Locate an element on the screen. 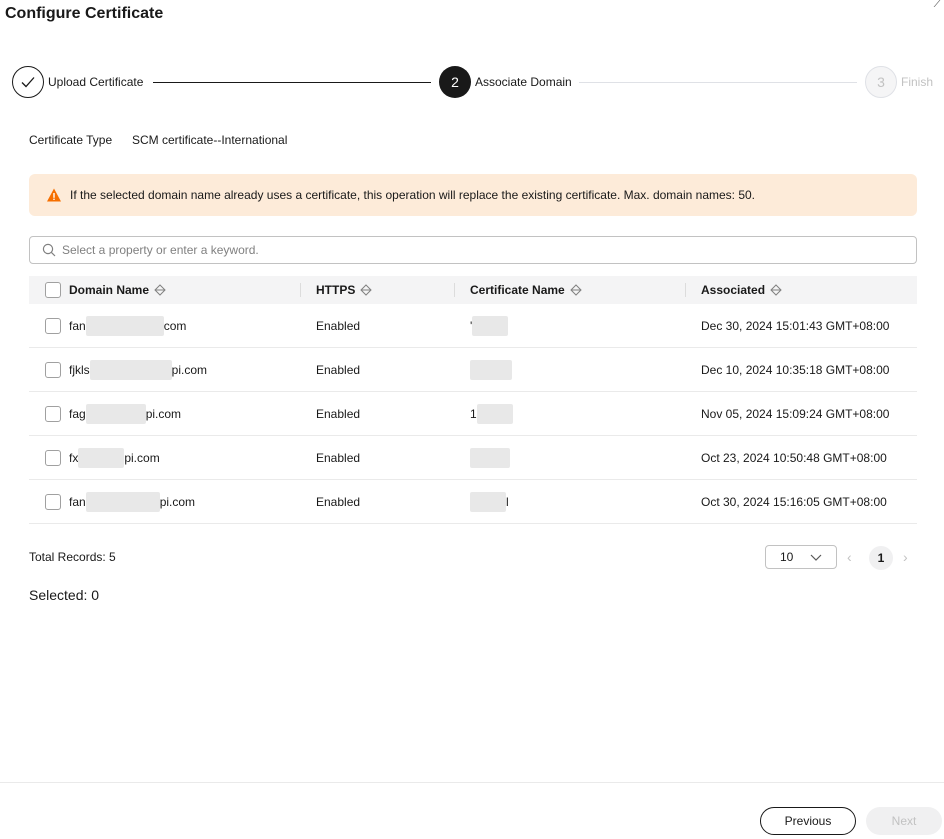 This screenshot has width=944, height=839. warning-icon is located at coordinates (54, 195).